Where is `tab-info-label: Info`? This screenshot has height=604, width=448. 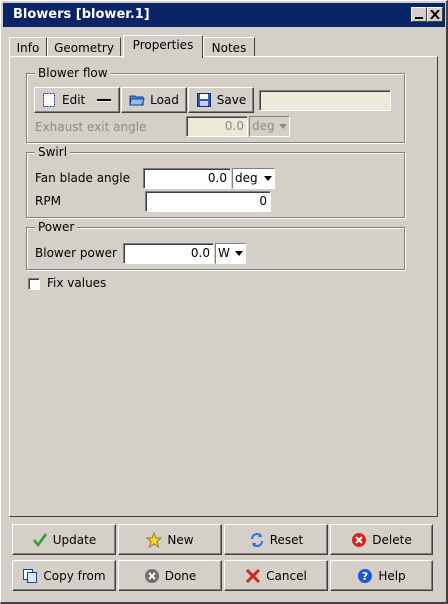
tab-info-label: Info is located at coordinates (28, 48).